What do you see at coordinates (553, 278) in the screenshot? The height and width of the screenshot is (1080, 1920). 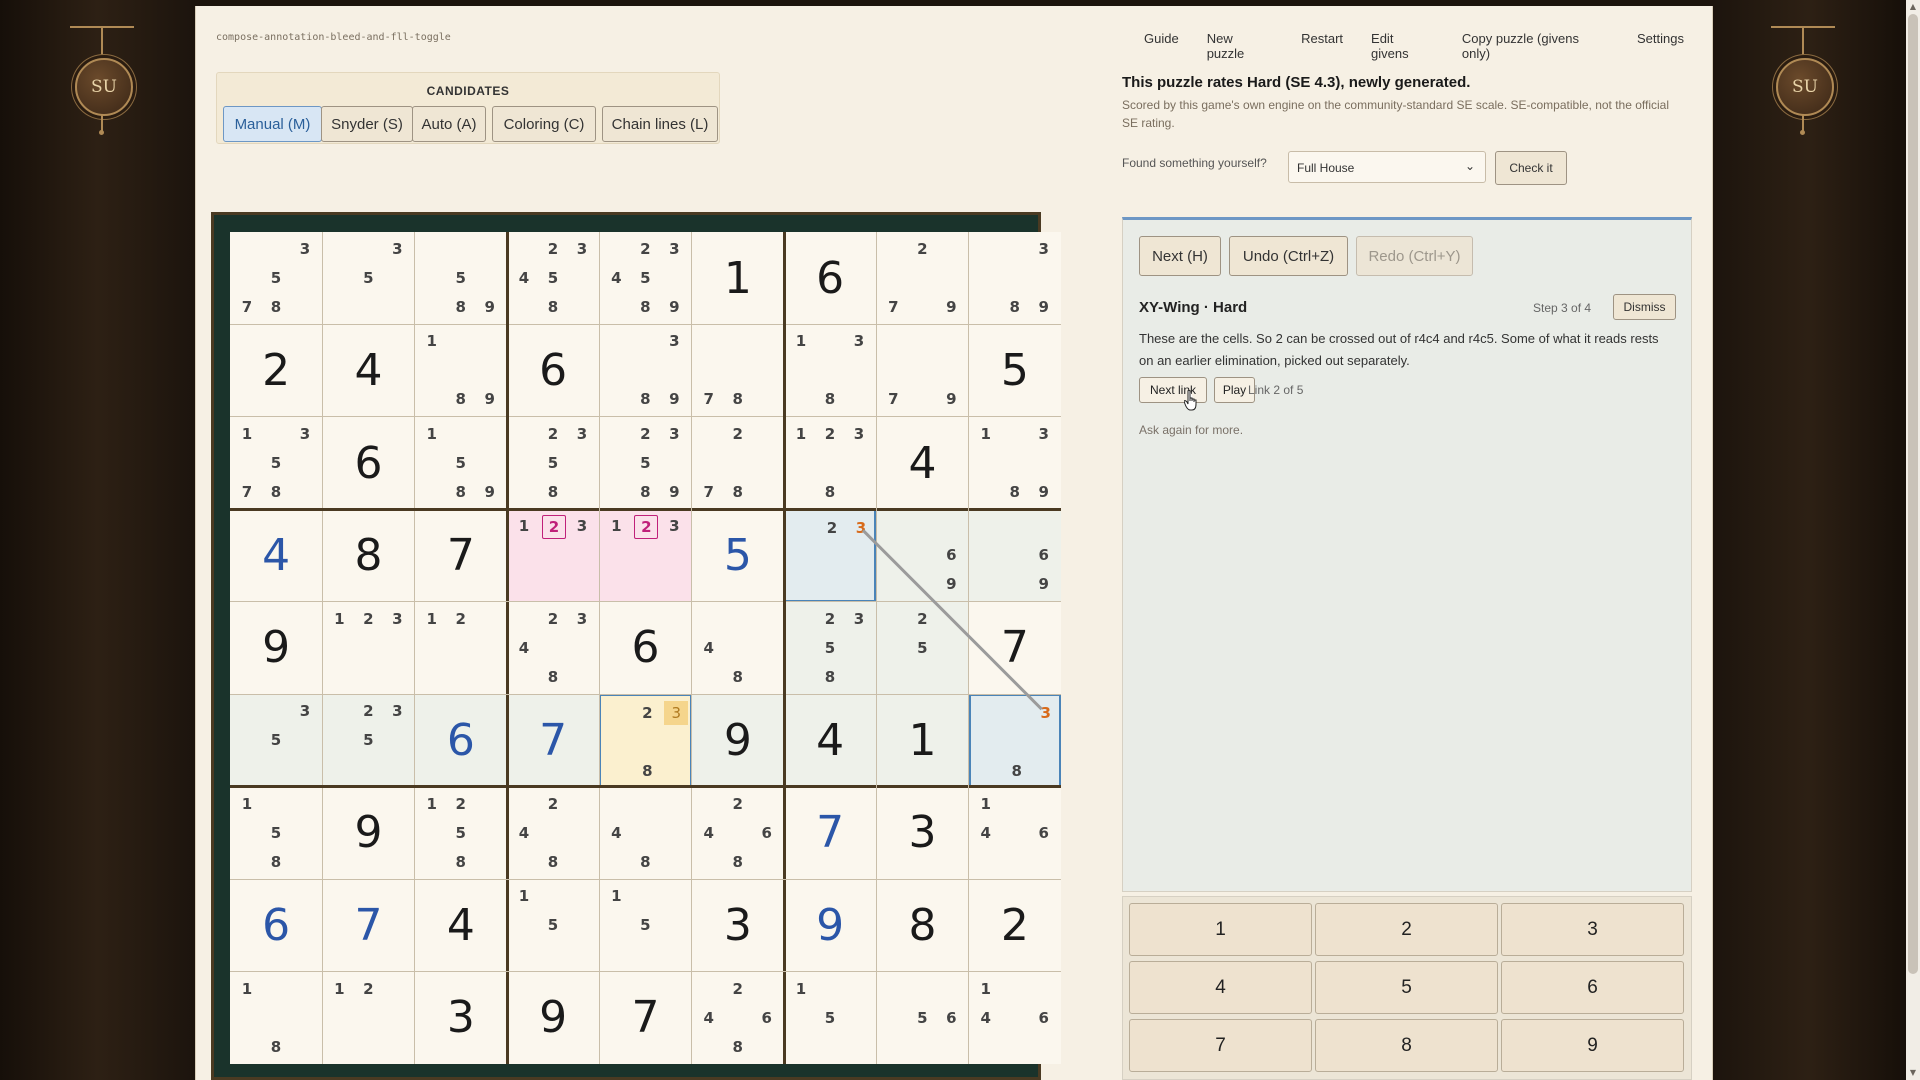 I see `cell-r1c4: 23 45 8` at bounding box center [553, 278].